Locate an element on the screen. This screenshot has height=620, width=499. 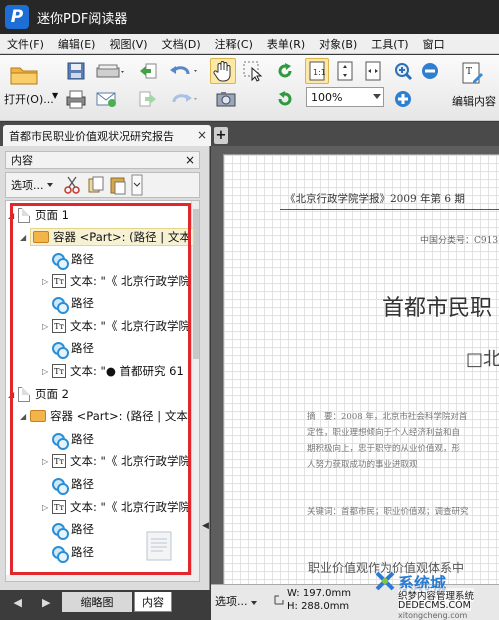
select-cursor-icon is located at coordinates (253, 71).